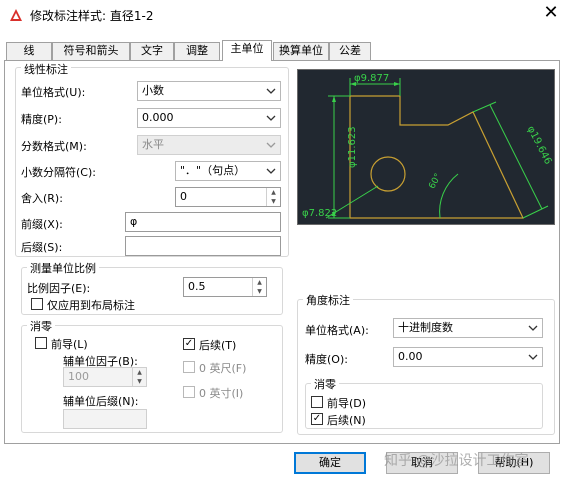  What do you see at coordinates (105, 377) in the screenshot?
I see `sub-unit-factor-stepper: 100 ▲ ▼` at bounding box center [105, 377].